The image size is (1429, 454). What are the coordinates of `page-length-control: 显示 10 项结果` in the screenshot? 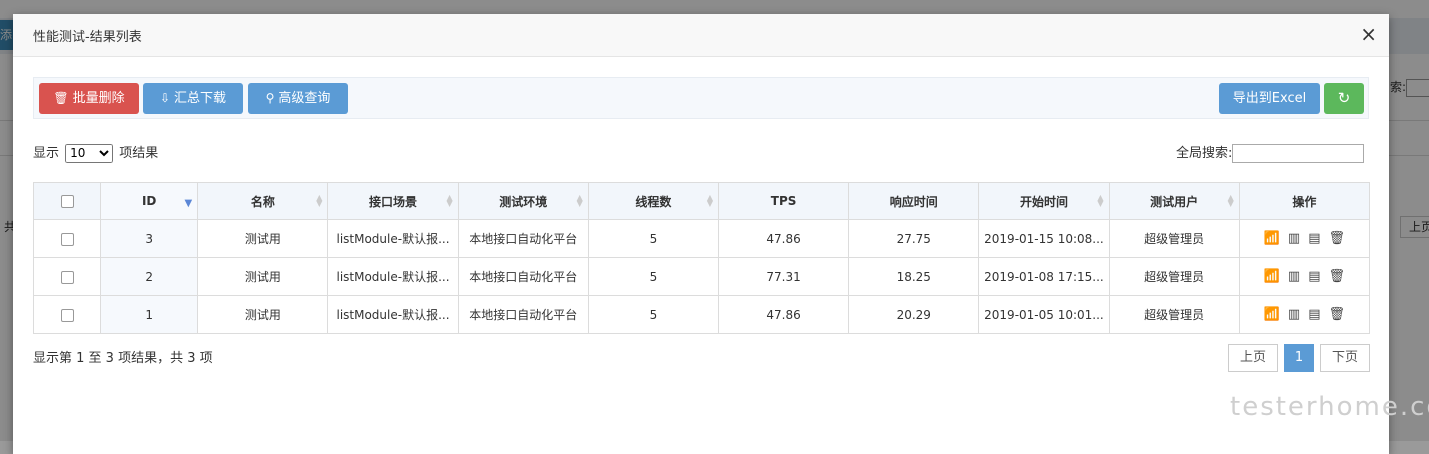 It's located at (95, 152).